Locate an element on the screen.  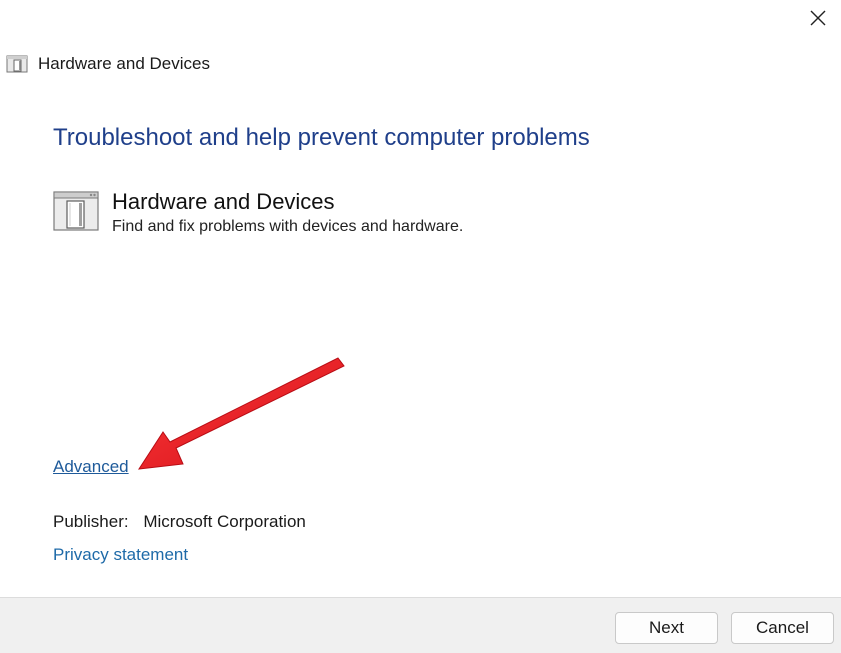
title-bar: Hardware and Devices is located at coordinates (108, 64).